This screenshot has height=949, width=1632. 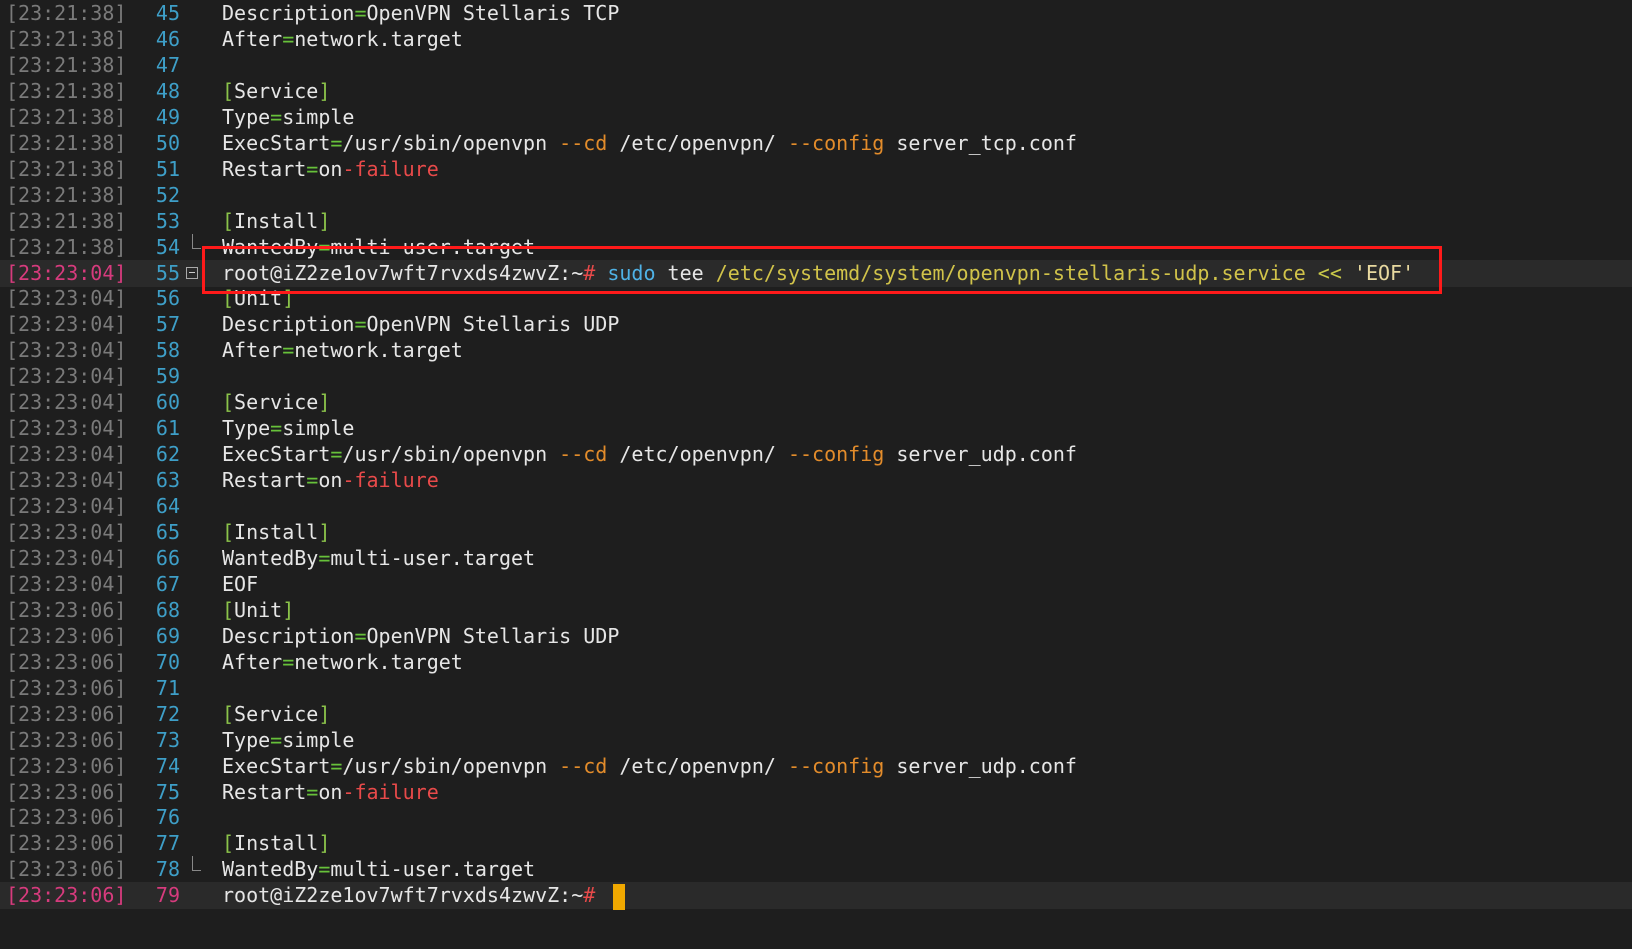 I want to click on line-number: 56, so click(x=167, y=298).